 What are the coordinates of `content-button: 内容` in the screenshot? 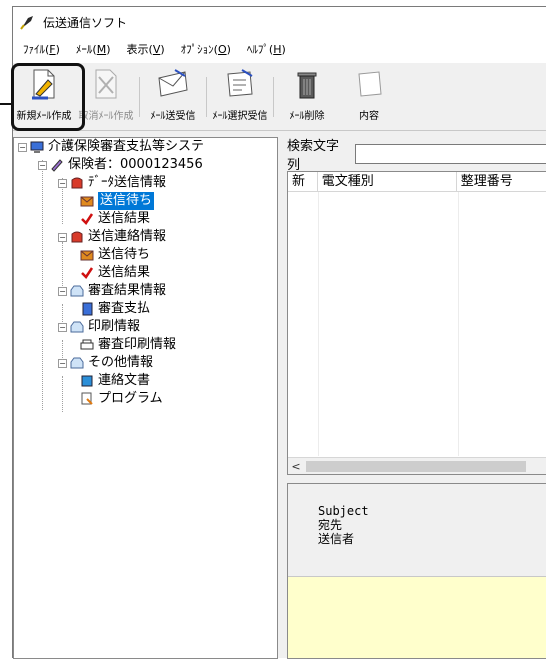 It's located at (369, 95).